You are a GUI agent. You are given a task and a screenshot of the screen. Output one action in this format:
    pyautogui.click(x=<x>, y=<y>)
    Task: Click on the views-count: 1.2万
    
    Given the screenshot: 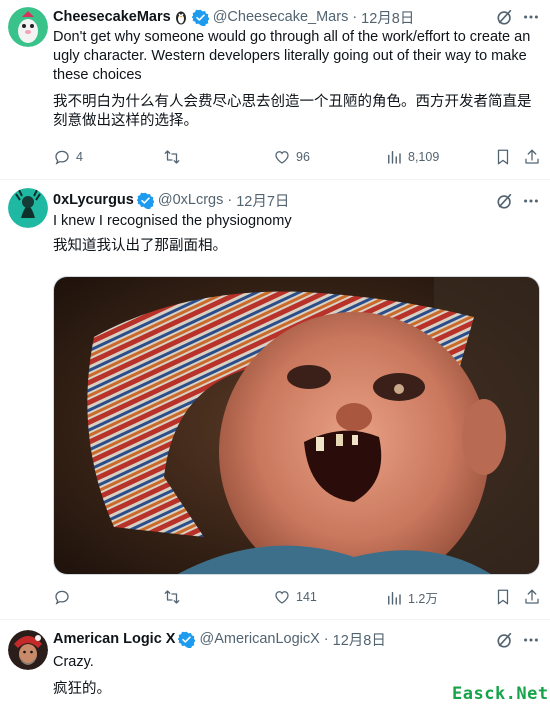 What is the action you would take?
    pyautogui.click(x=423, y=599)
    